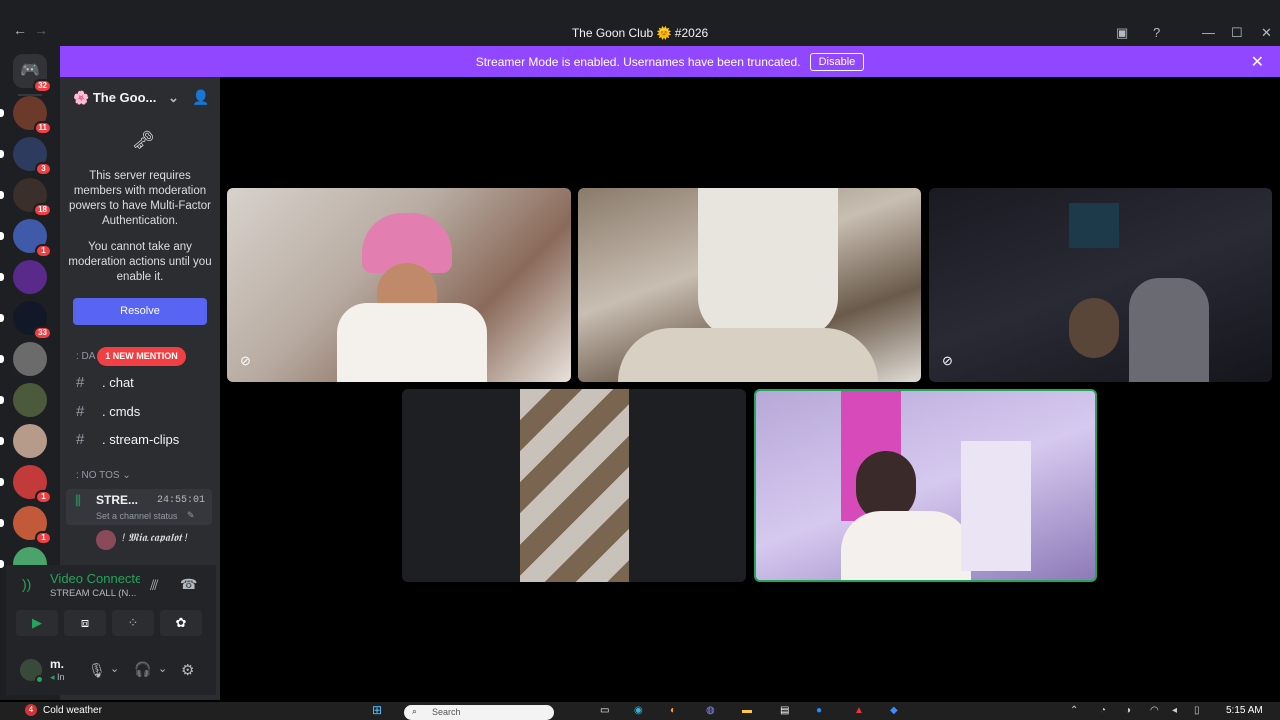 Image resolution: width=1280 pixels, height=720 pixels. What do you see at coordinates (32, 197) in the screenshot?
I see `server-icon: 18` at bounding box center [32, 197].